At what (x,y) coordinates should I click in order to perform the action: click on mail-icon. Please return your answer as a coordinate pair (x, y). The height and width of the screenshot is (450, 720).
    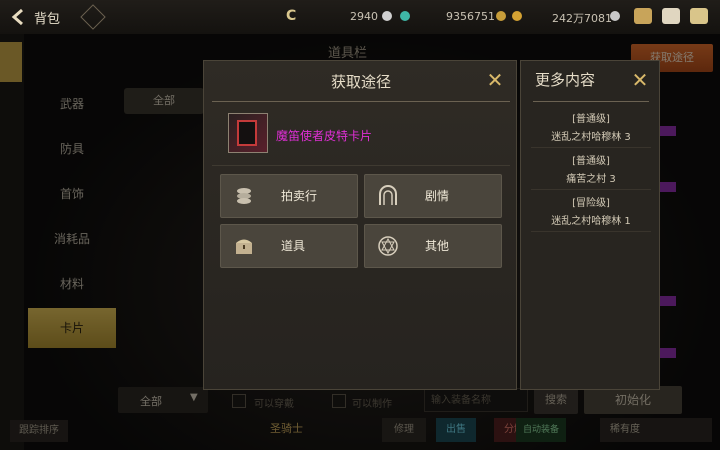
    Looking at the image, I should click on (671, 16).